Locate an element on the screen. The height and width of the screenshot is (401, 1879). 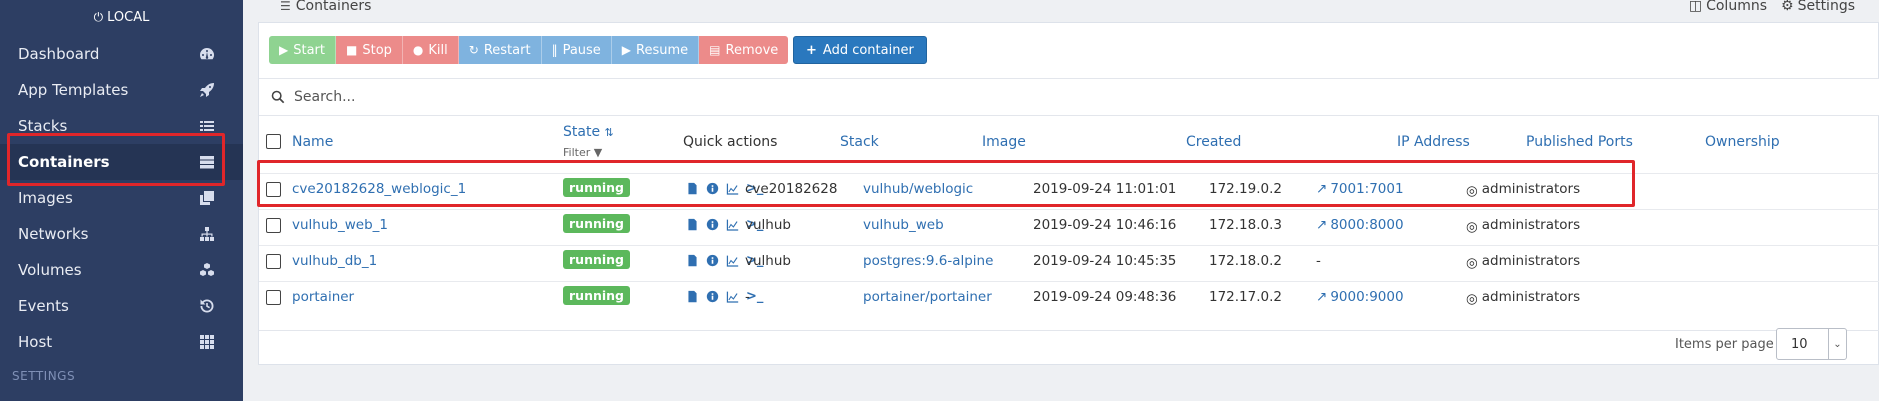
sidebar-item-stacks: Stacks is located at coordinates (121, 126).